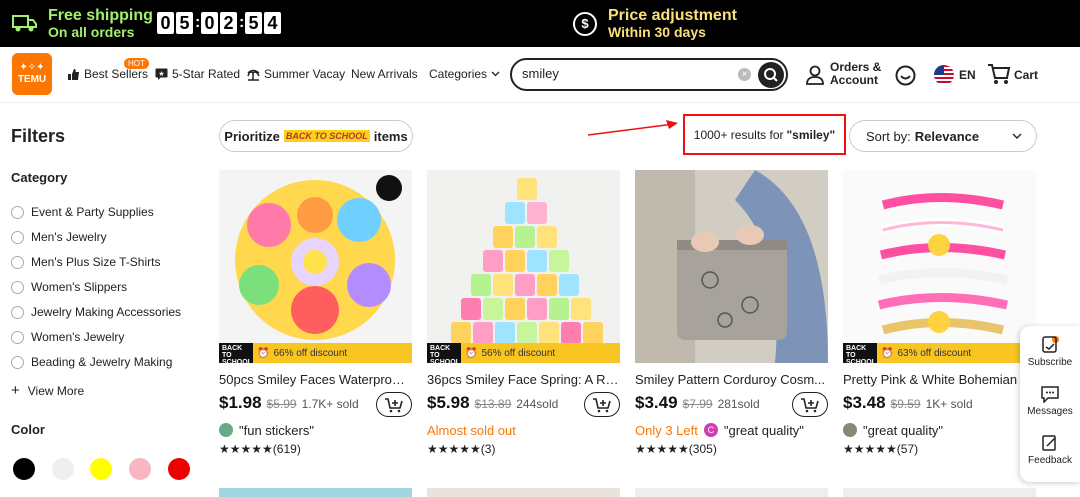 Image resolution: width=1080 pixels, height=497 pixels. I want to click on price-adjustment-text: Price adjustment Within 30 days, so click(672, 24).